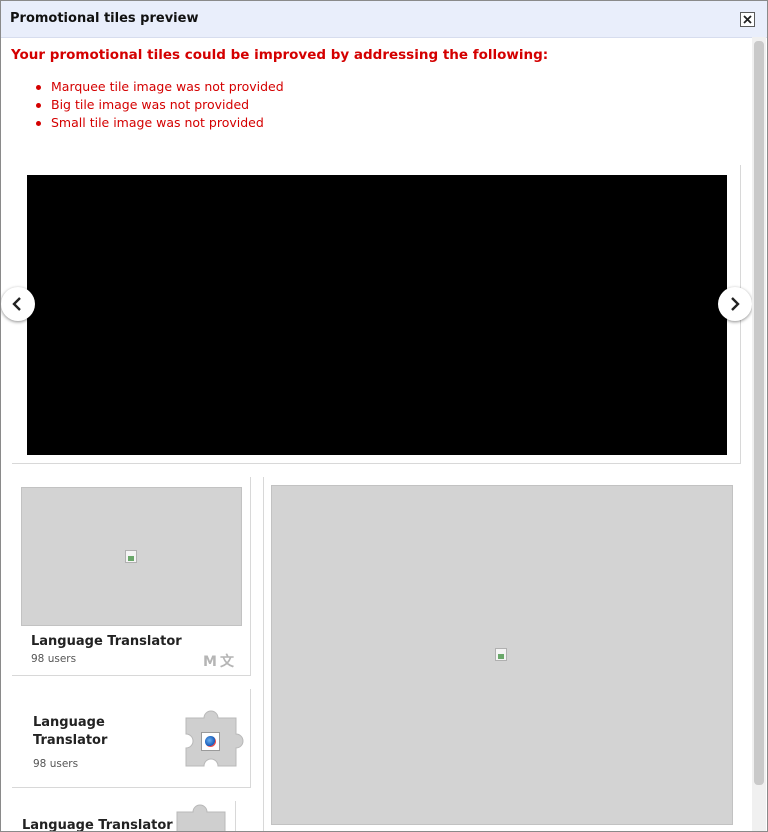 This screenshot has width=768, height=832. I want to click on small-tile-icons: M文, so click(220, 661).